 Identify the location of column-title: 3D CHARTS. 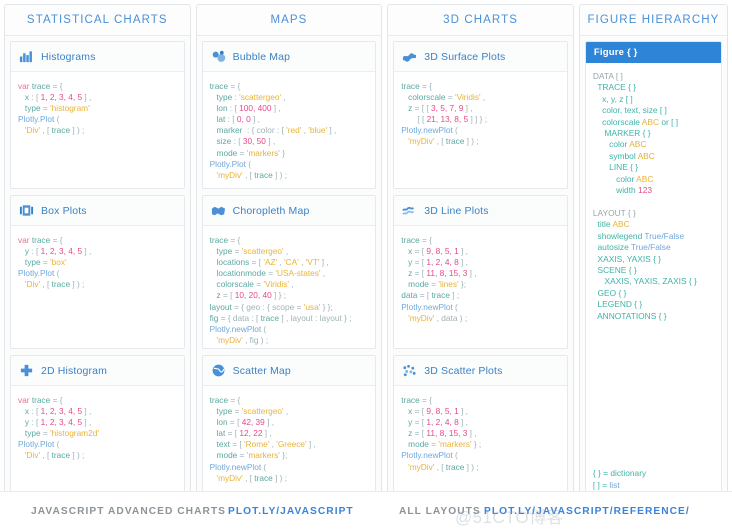
(480, 20).